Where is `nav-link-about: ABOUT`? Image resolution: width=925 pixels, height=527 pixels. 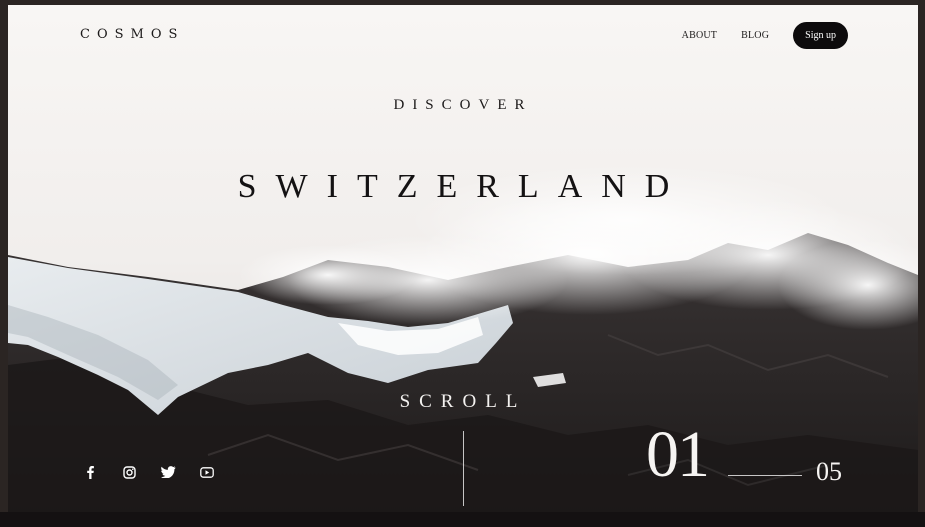 nav-link-about: ABOUT is located at coordinates (699, 35).